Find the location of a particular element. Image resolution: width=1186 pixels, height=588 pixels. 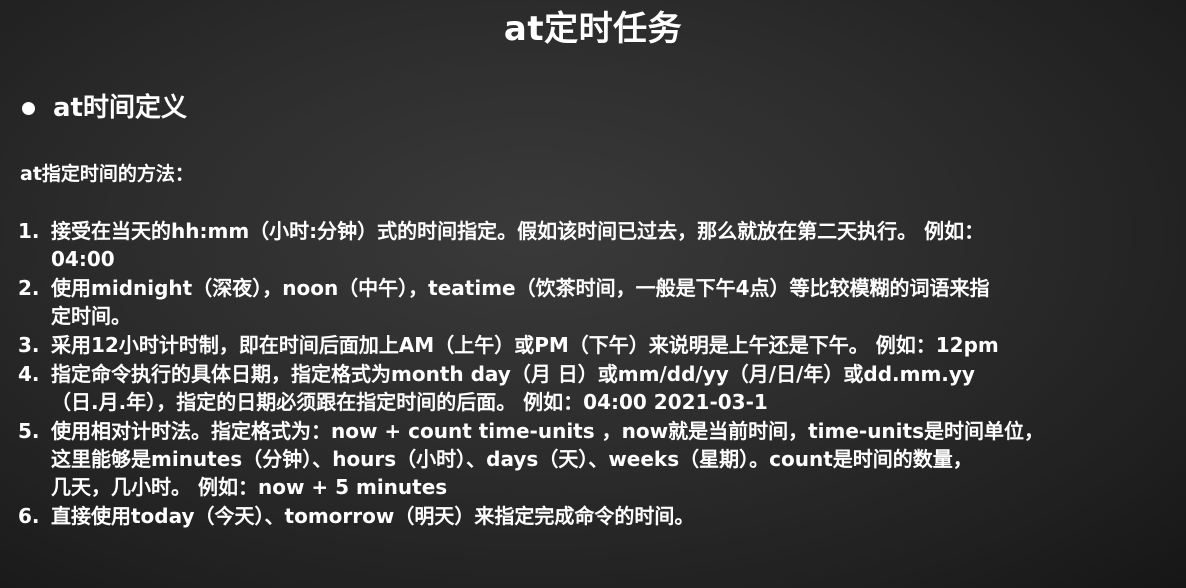

slide-title: at定时任务 is located at coordinates (593, 29).